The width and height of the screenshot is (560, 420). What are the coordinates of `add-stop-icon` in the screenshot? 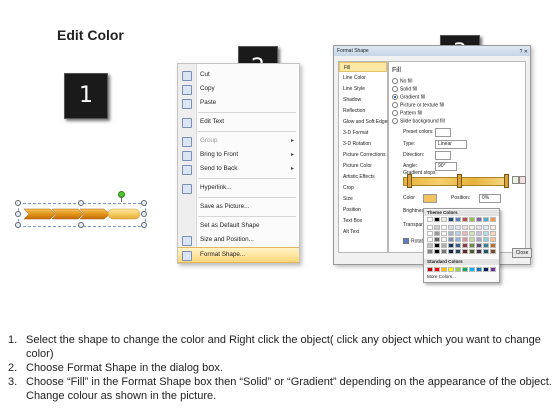 It's located at (515, 180).